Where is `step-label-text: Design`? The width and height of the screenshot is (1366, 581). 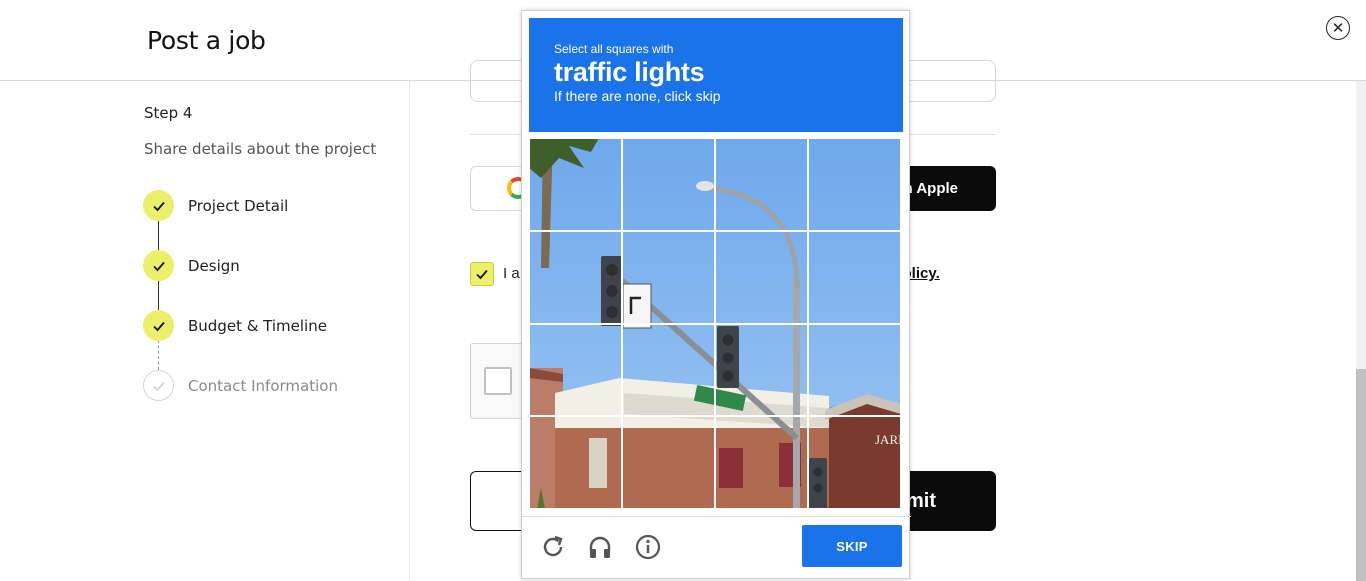
step-label-text: Design is located at coordinates (214, 265).